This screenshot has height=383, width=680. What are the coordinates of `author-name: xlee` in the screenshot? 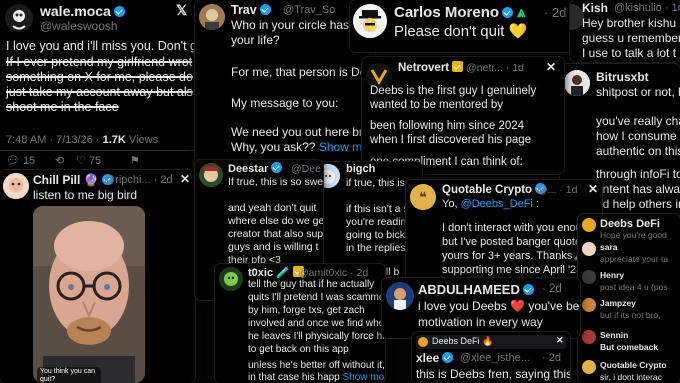 It's located at (435, 358).